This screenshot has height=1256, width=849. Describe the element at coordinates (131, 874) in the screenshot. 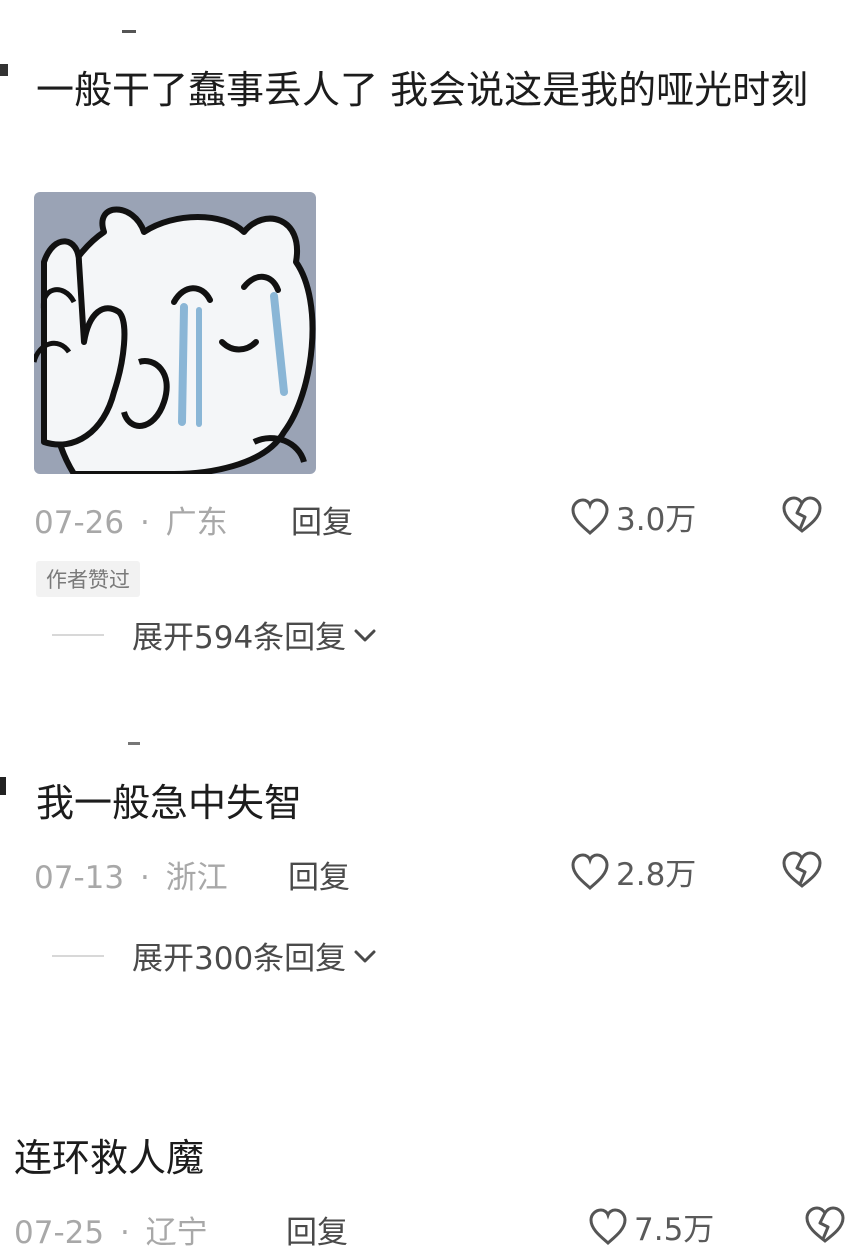

I see `comment-meta: 07-13 · 浙江` at that location.